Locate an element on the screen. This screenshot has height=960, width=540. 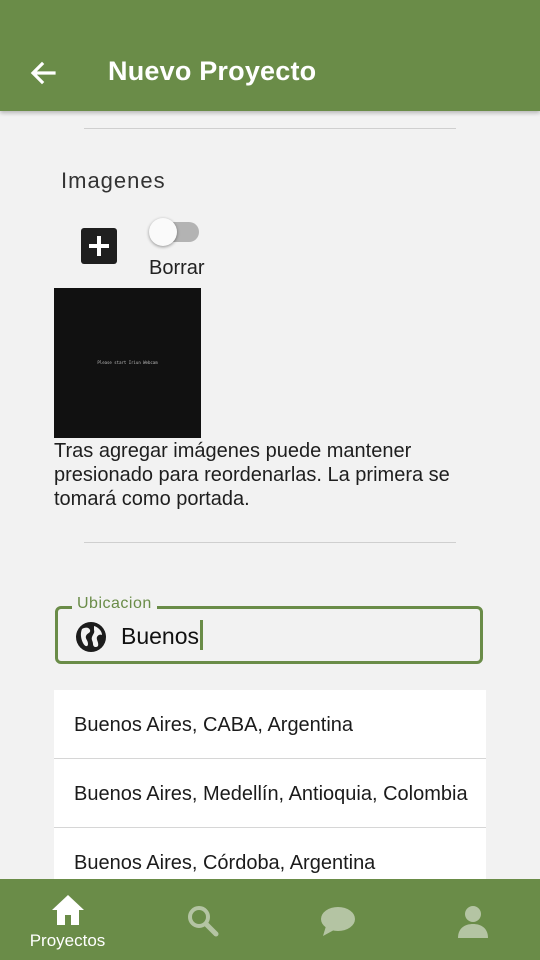
nav-item-profile is located at coordinates (472, 919).